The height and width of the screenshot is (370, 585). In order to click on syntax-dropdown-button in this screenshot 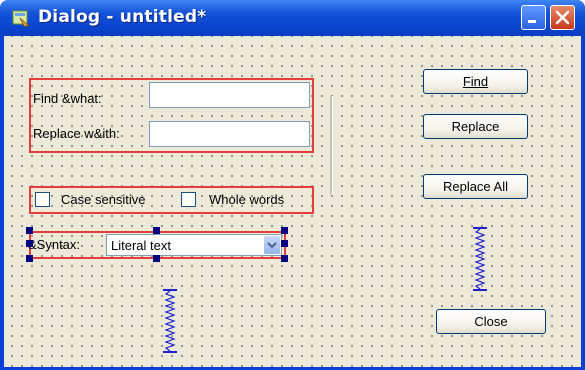, I will do `click(272, 245)`.